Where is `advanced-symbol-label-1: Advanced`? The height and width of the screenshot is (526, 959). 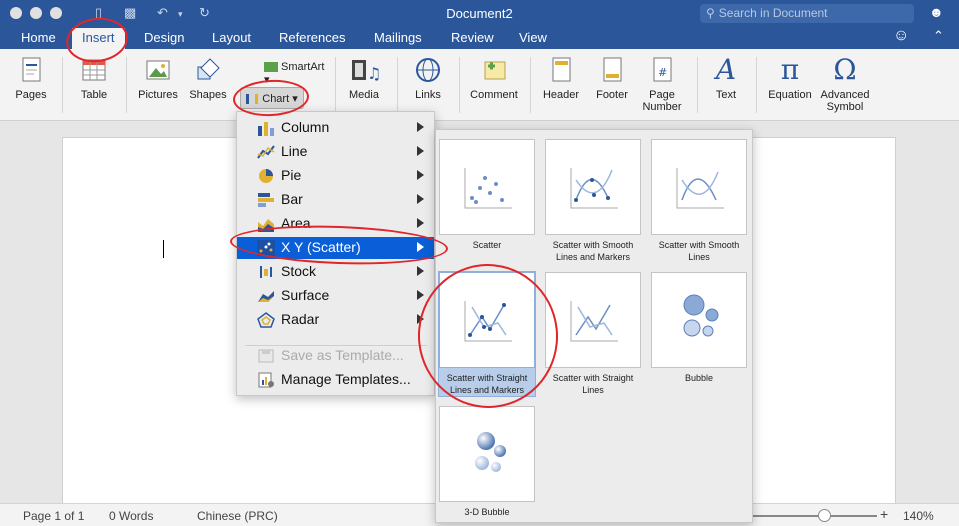 advanced-symbol-label-1: Advanced is located at coordinates (845, 95).